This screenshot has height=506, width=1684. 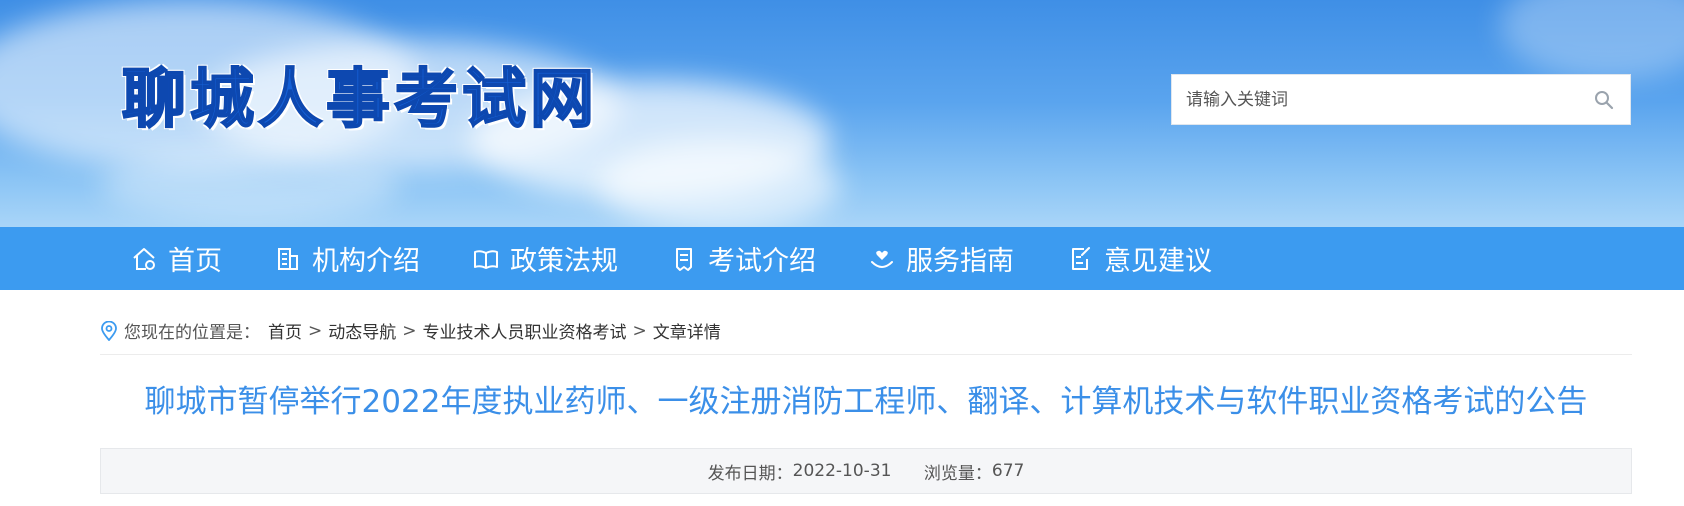 What do you see at coordinates (144, 258) in the screenshot?
I see `home-icon` at bounding box center [144, 258].